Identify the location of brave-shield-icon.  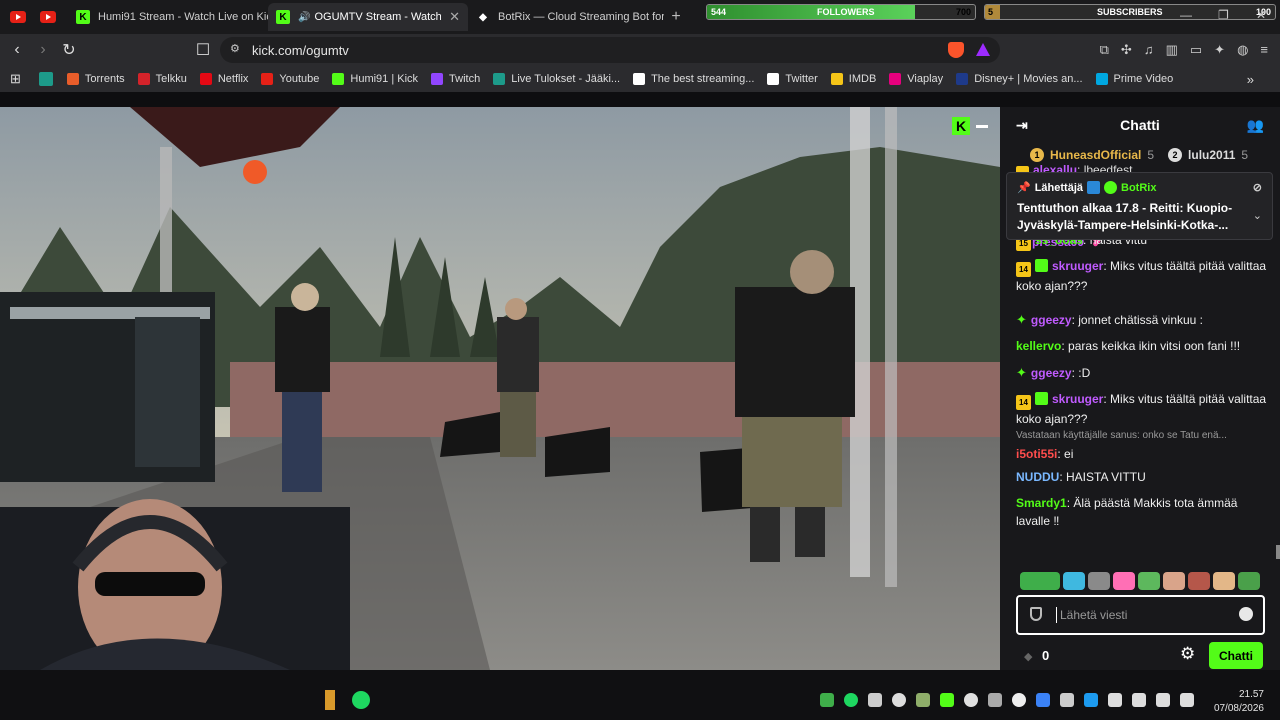
(956, 50).